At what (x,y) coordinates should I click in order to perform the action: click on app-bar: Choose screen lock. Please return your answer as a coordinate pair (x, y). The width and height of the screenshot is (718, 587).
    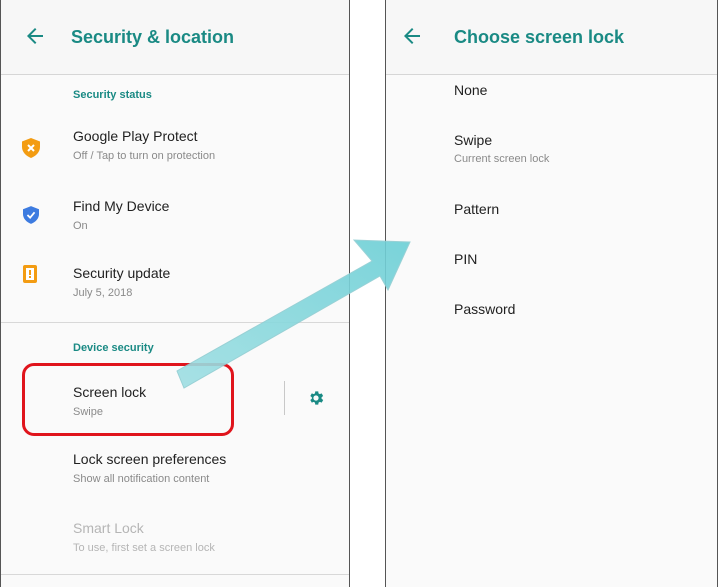
    Looking at the image, I should click on (551, 37).